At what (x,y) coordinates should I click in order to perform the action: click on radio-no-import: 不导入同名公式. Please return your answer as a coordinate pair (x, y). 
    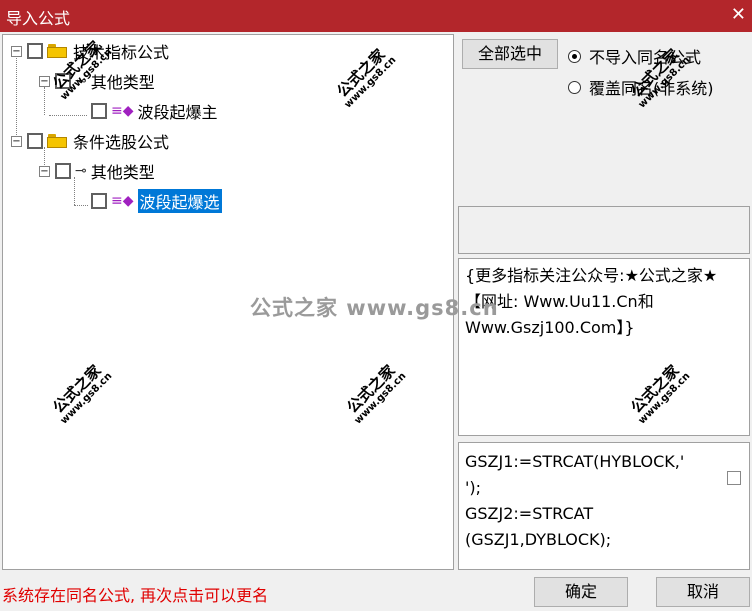
    Looking at the image, I should click on (634, 56).